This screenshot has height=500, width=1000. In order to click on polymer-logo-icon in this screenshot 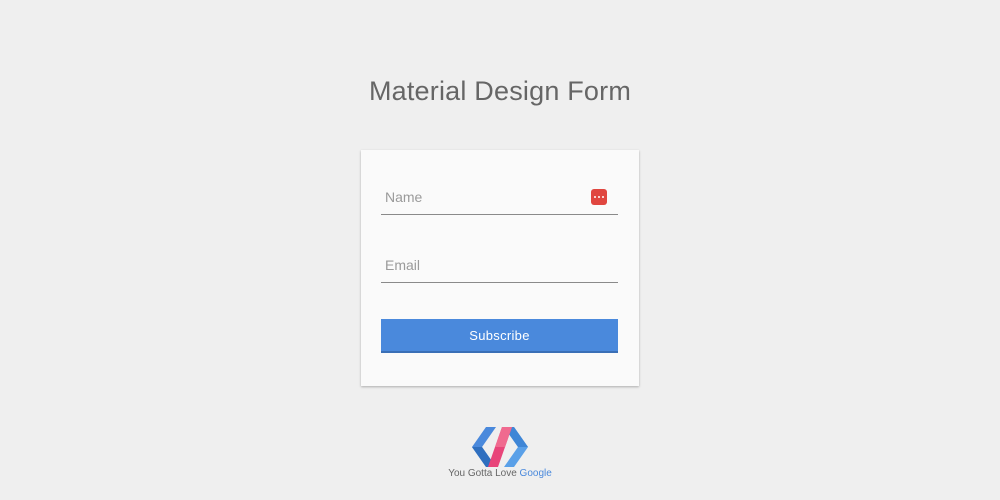, I will do `click(500, 447)`.